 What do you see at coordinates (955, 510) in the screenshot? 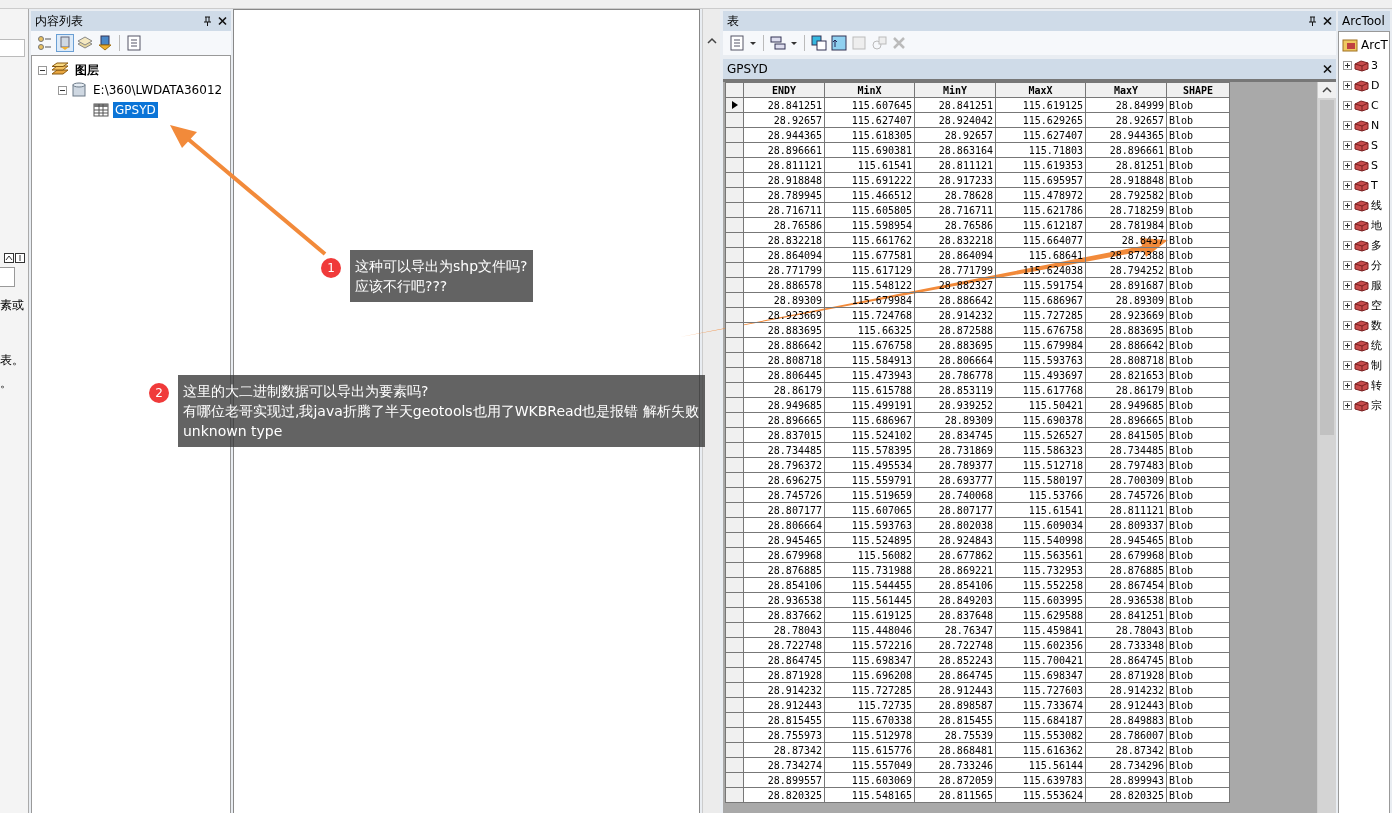
I see `table-cell: 28.807177` at bounding box center [955, 510].